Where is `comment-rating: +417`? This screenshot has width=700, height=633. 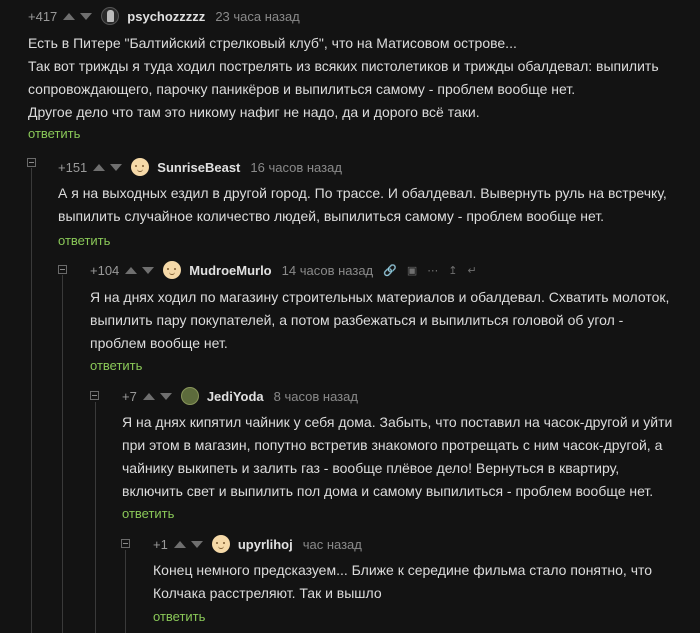
comment-rating: +417 is located at coordinates (43, 16).